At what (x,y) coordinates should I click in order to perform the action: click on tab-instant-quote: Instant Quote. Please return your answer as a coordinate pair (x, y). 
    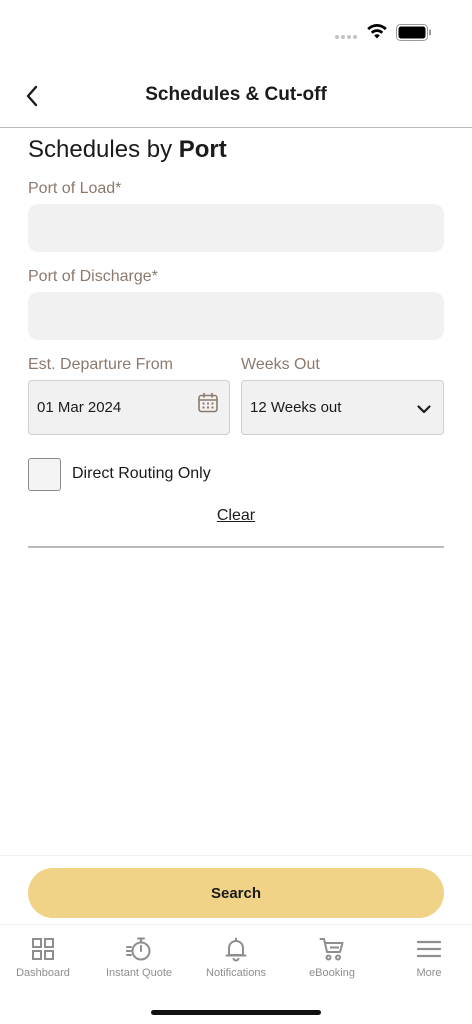
    Looking at the image, I should click on (139, 956).